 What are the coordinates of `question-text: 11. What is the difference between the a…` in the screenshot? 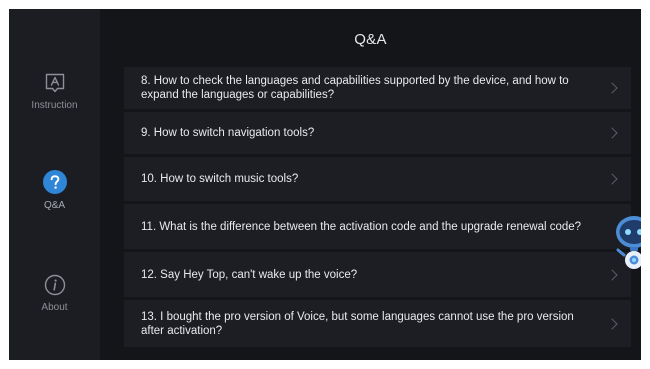 It's located at (361, 226).